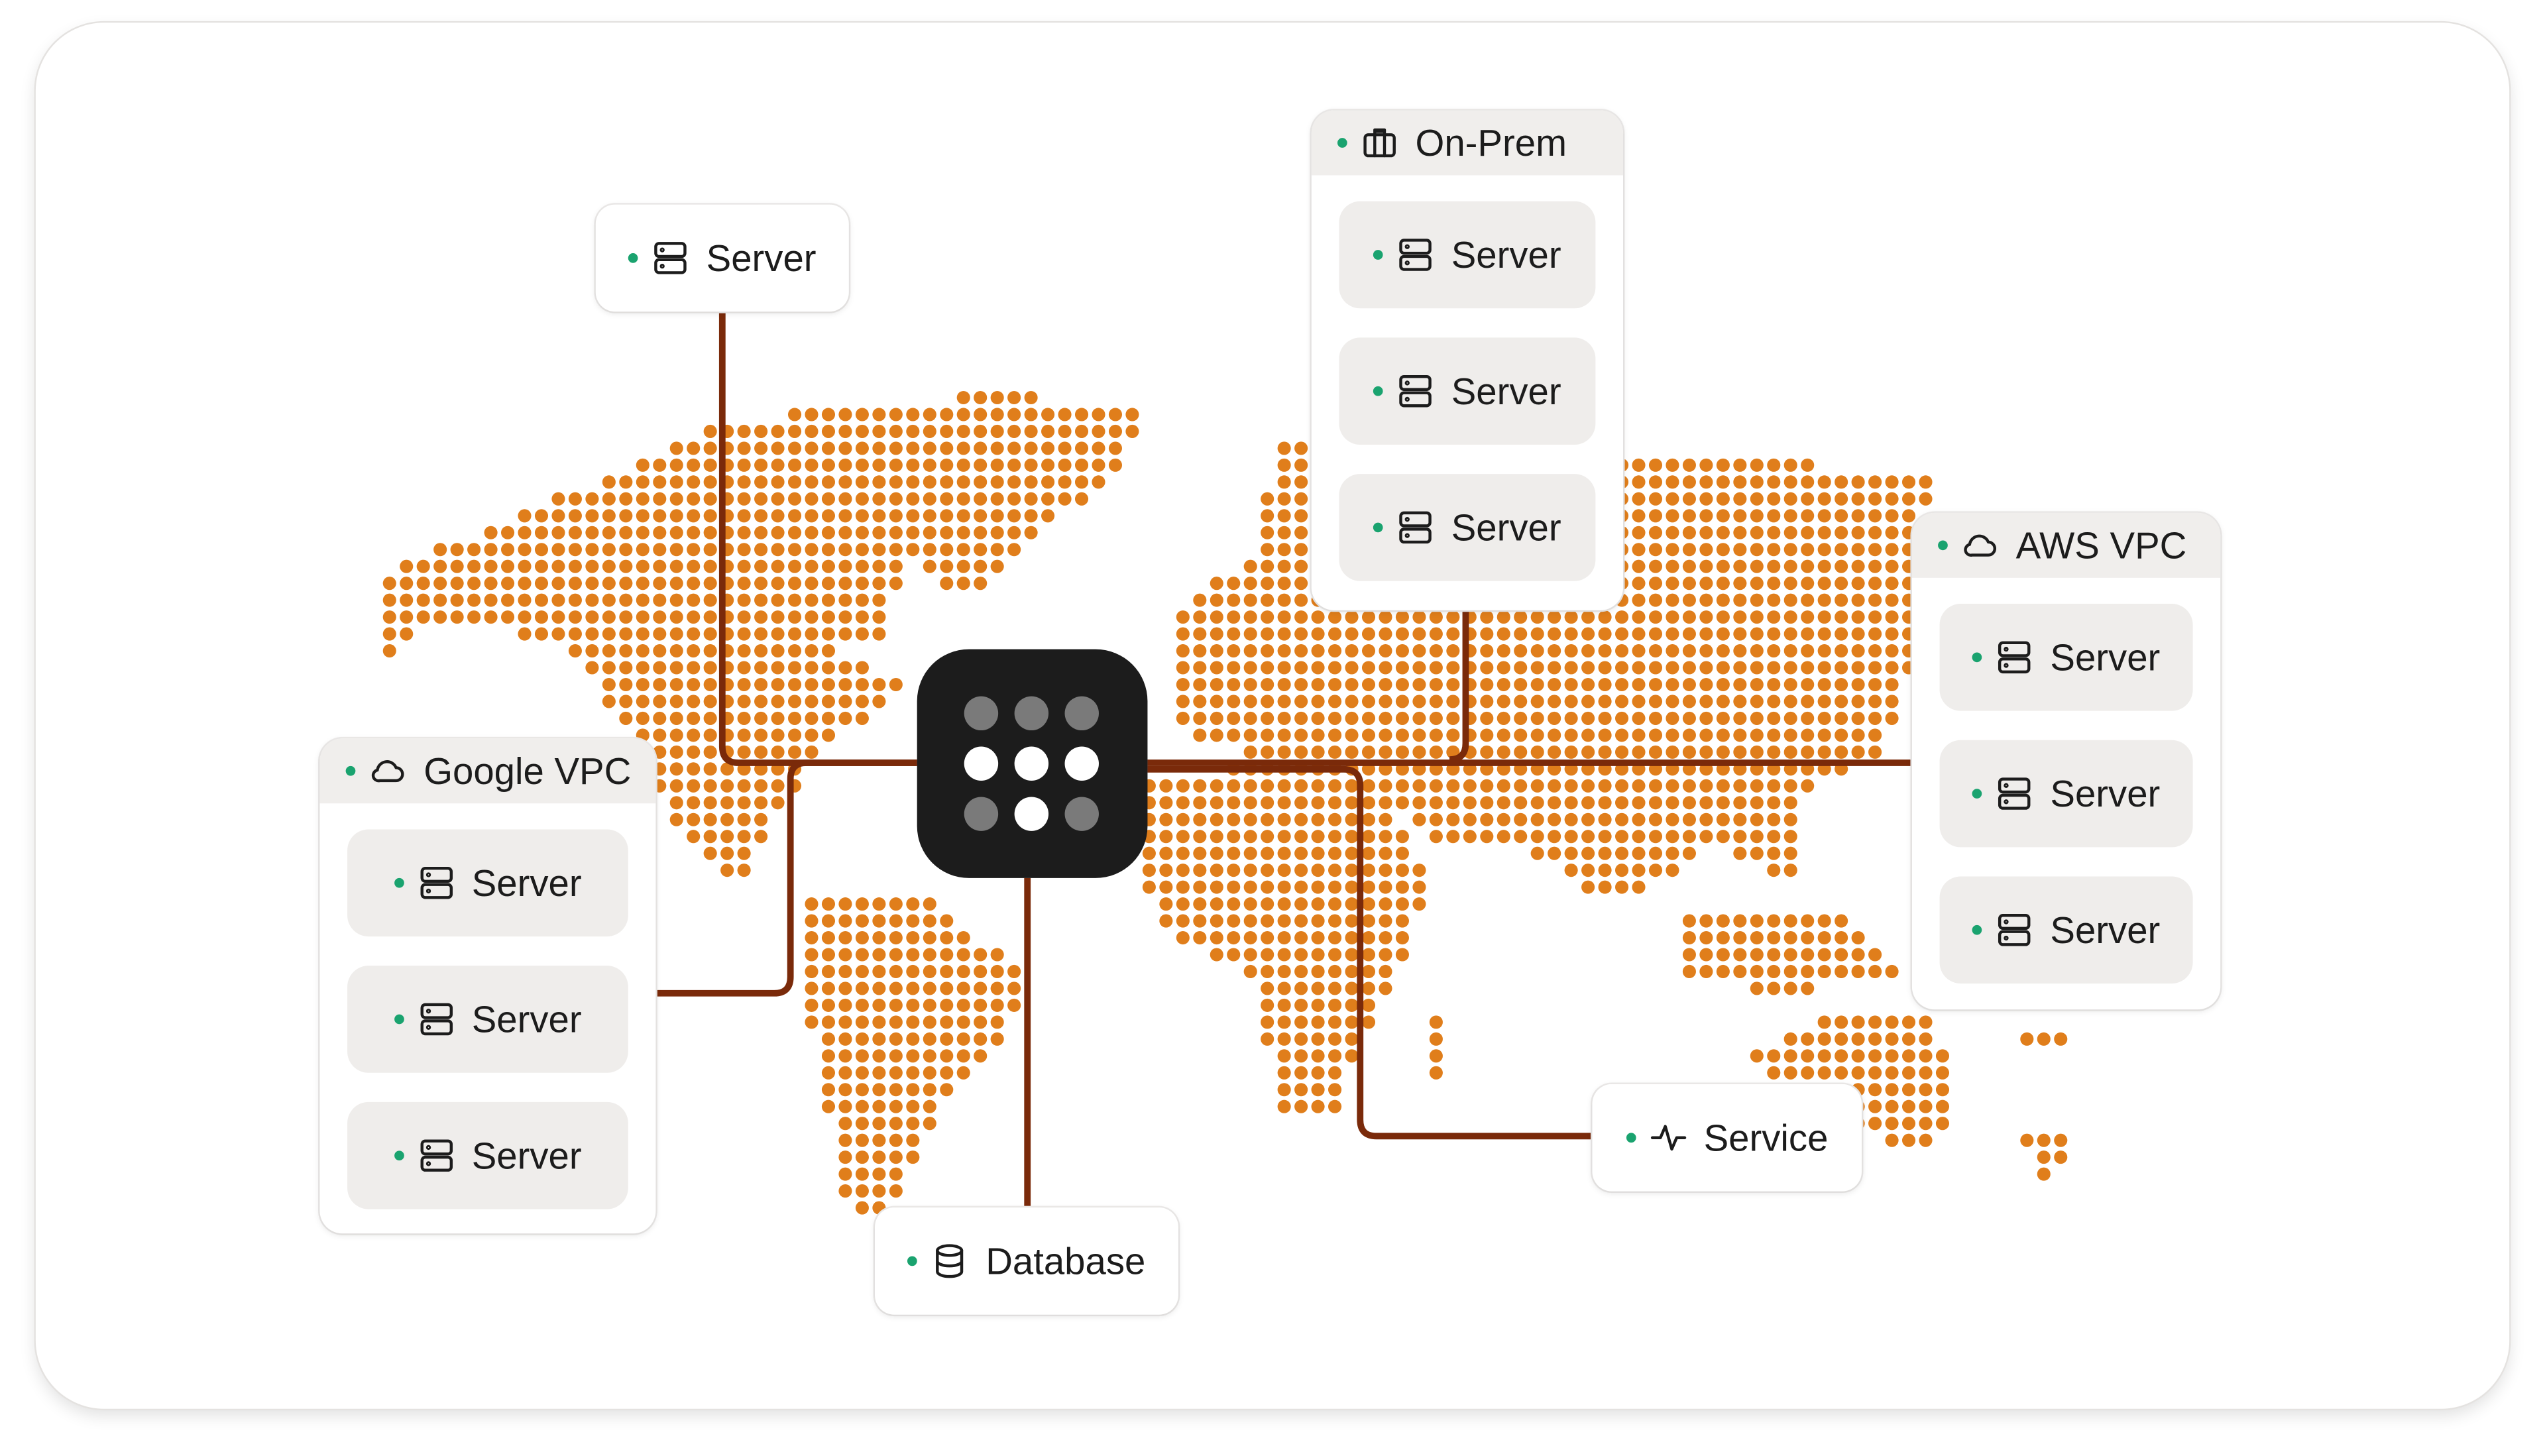  Describe the element at coordinates (817, 538) in the screenshot. I see `connector-server-top` at that location.